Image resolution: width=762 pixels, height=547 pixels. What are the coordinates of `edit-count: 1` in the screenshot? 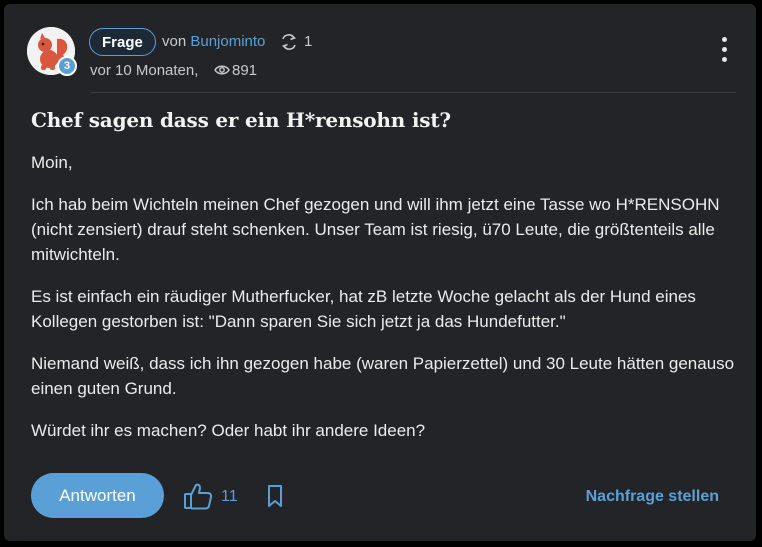 It's located at (308, 41).